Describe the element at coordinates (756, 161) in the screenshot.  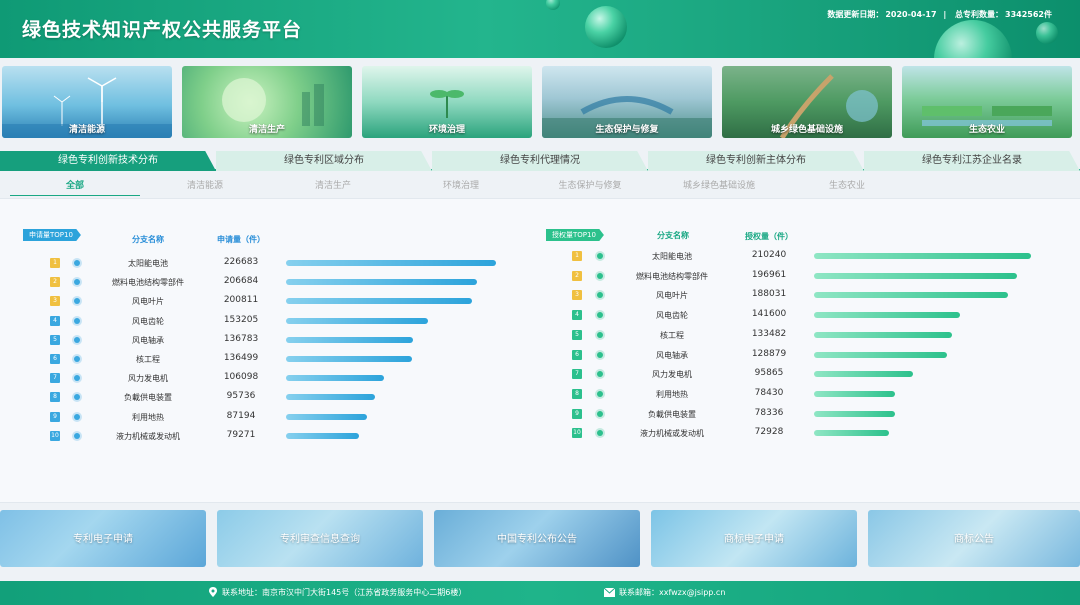
I see `tab-innovator-distribution: 绿色专利创新主体分布` at that location.